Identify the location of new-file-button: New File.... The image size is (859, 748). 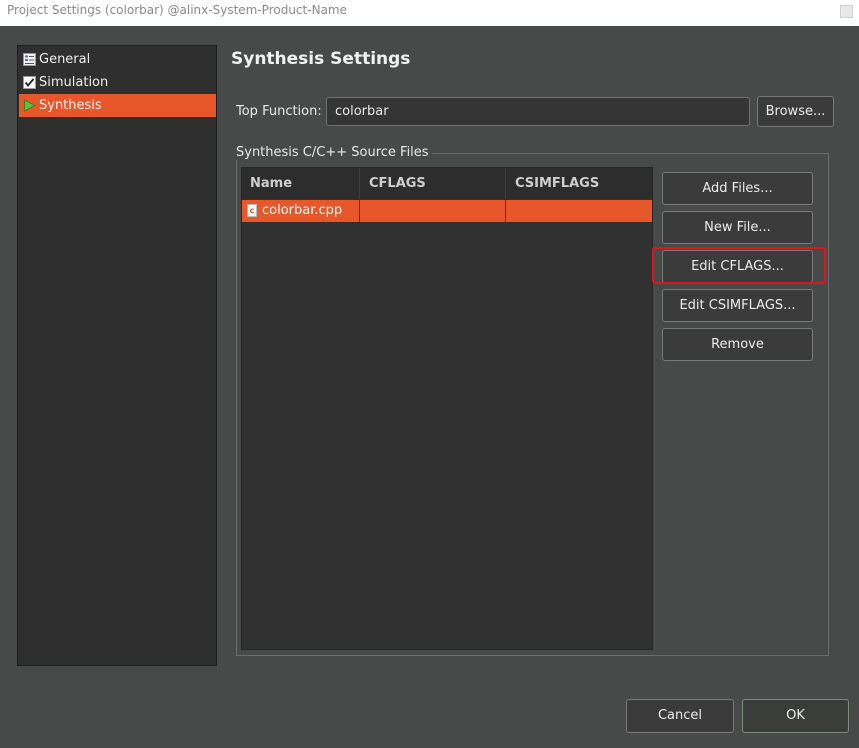
(737, 227).